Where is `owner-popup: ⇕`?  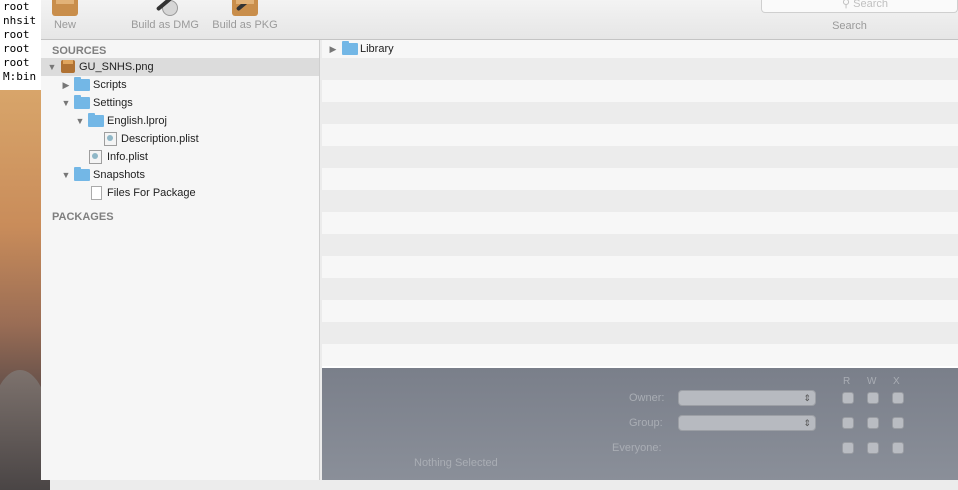 owner-popup: ⇕ is located at coordinates (747, 398).